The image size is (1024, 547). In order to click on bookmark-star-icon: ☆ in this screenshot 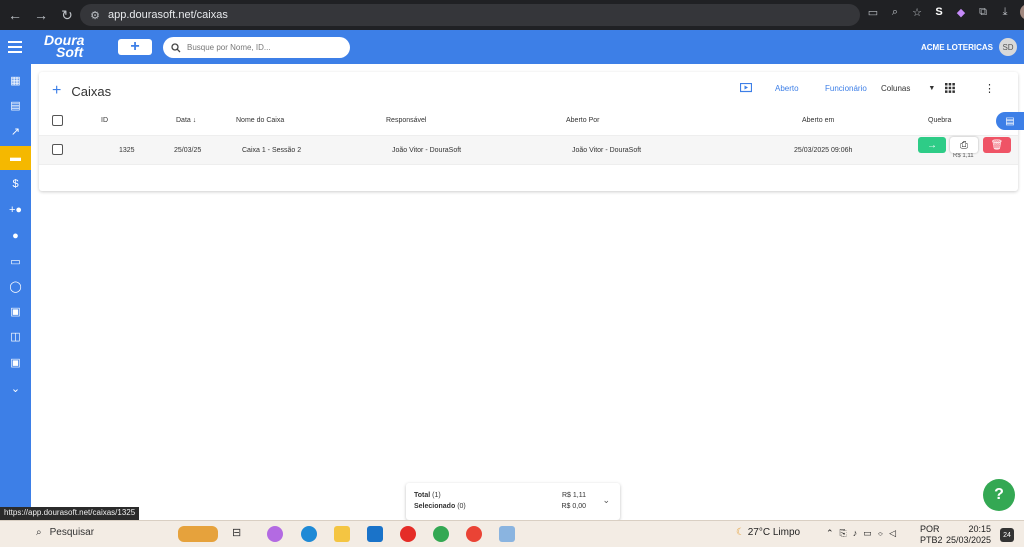, I will do `click(917, 12)`.